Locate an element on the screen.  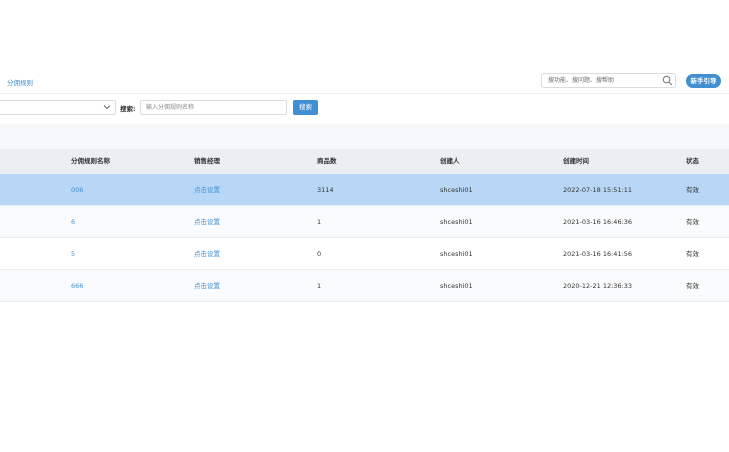
guide-button: 新手引导 is located at coordinates (703, 81).